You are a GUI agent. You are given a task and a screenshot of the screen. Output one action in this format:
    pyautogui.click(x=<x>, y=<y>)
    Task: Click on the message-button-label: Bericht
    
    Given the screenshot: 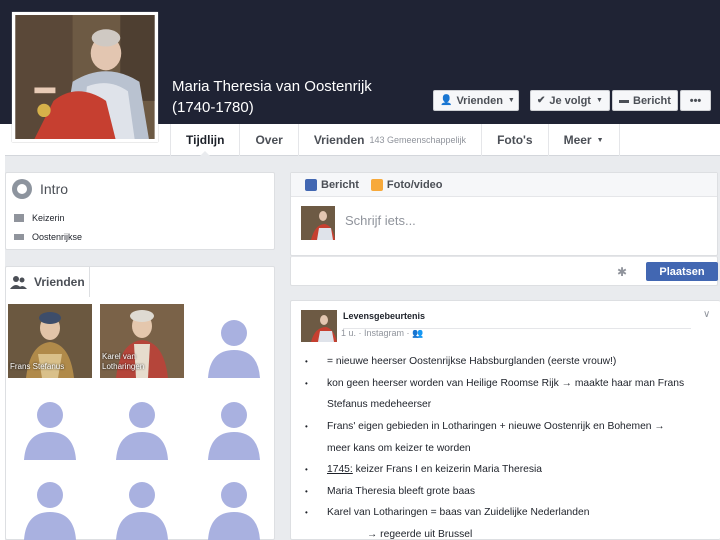 What is the action you would take?
    pyautogui.click(x=652, y=100)
    